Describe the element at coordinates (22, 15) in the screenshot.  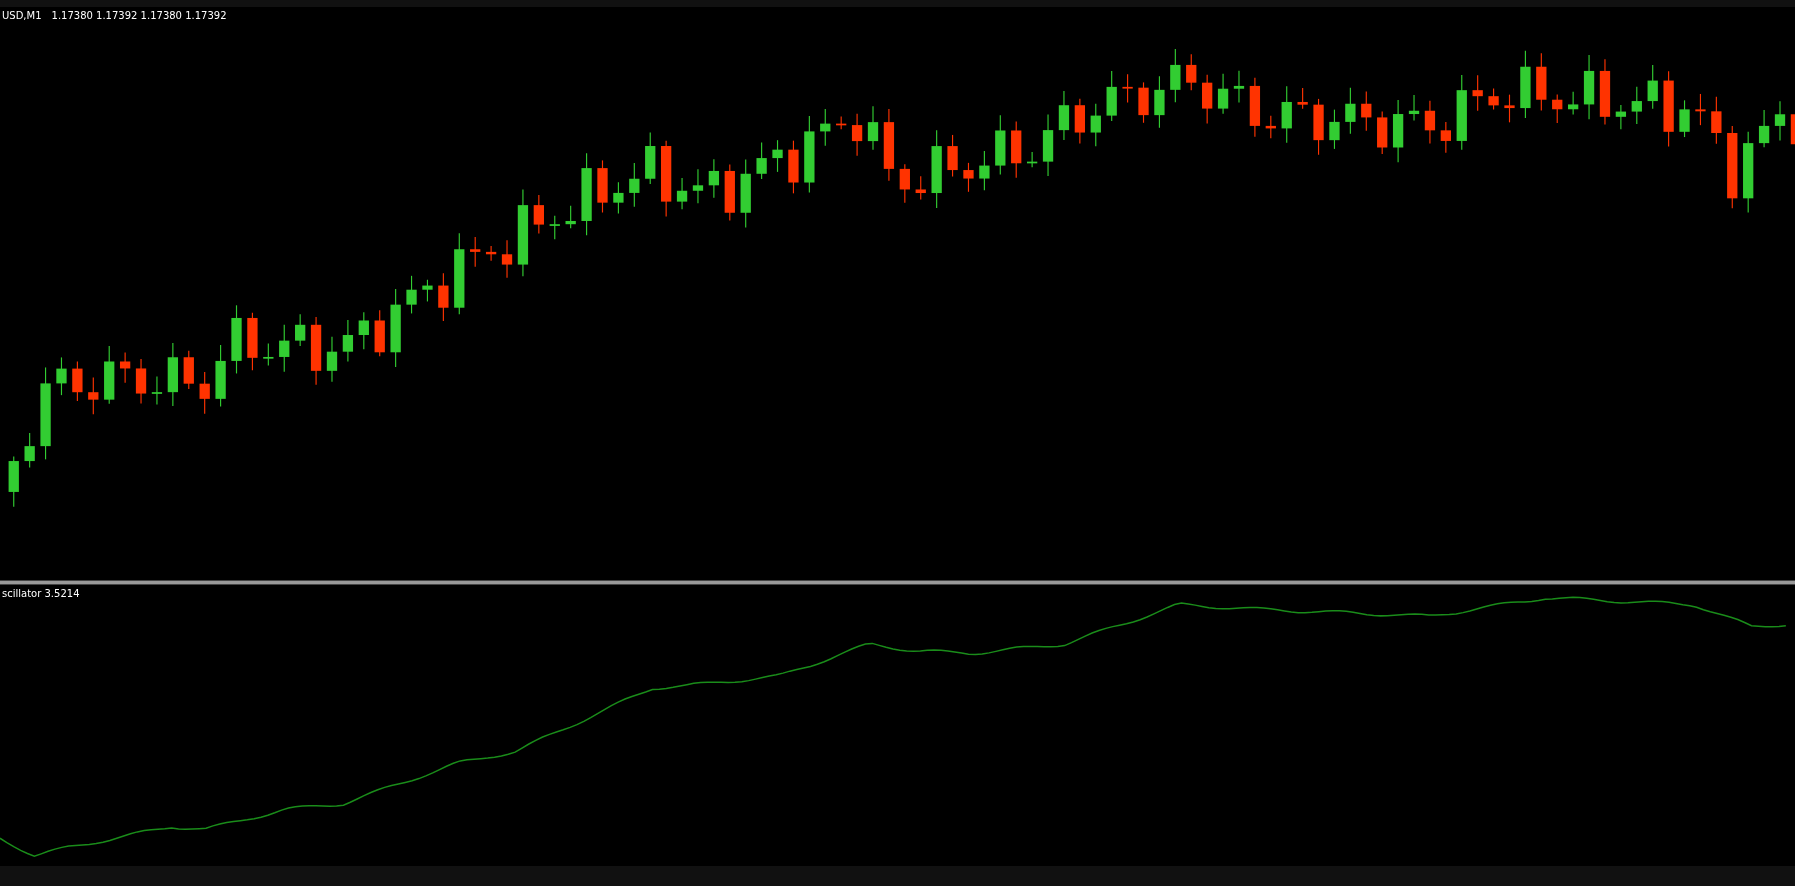
I see `symbol-label: USD,M1` at that location.